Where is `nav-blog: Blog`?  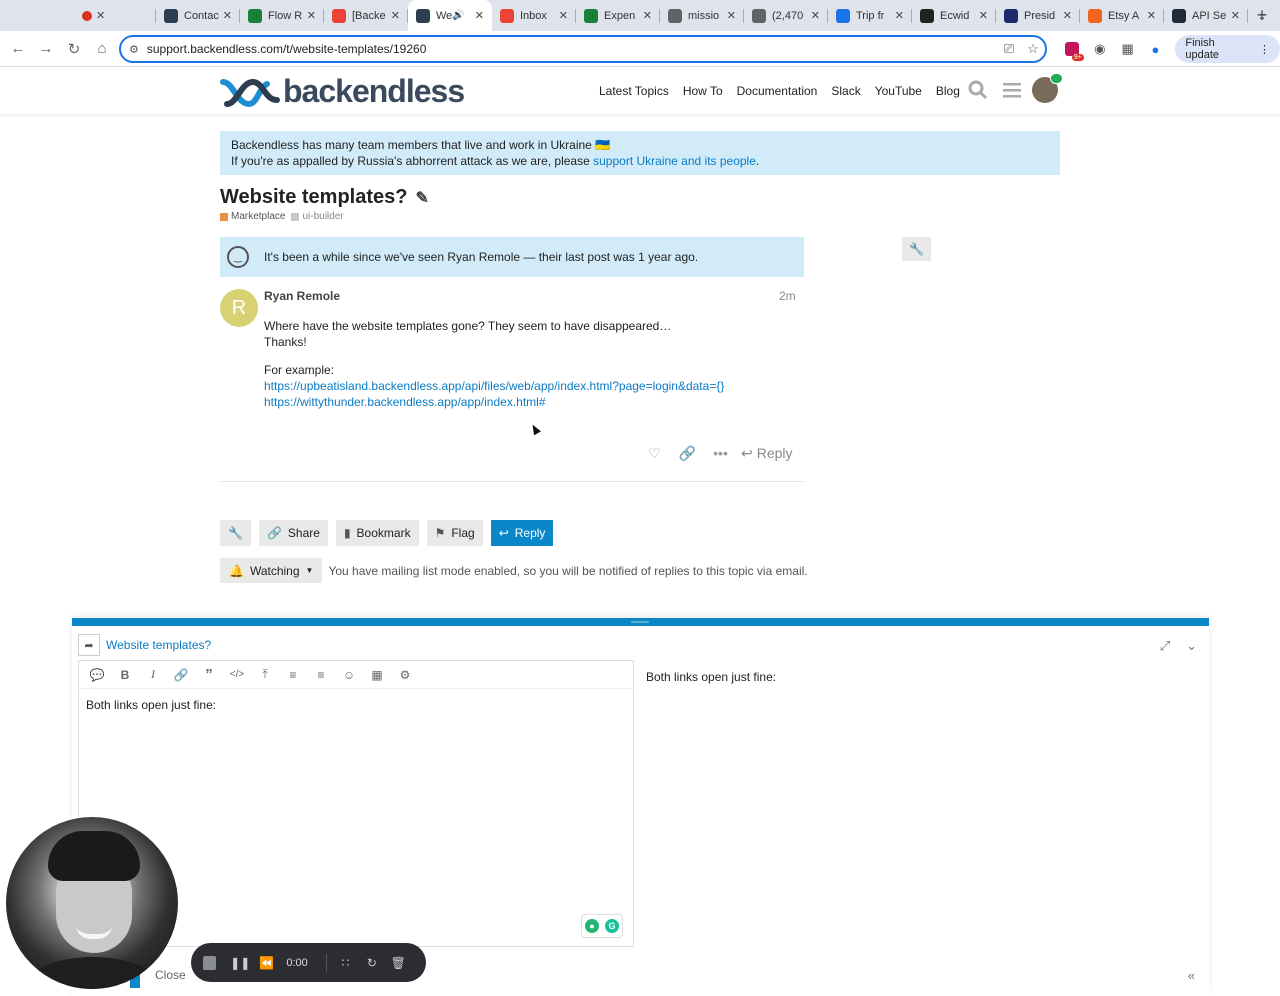
nav-blog: Blog is located at coordinates (948, 91).